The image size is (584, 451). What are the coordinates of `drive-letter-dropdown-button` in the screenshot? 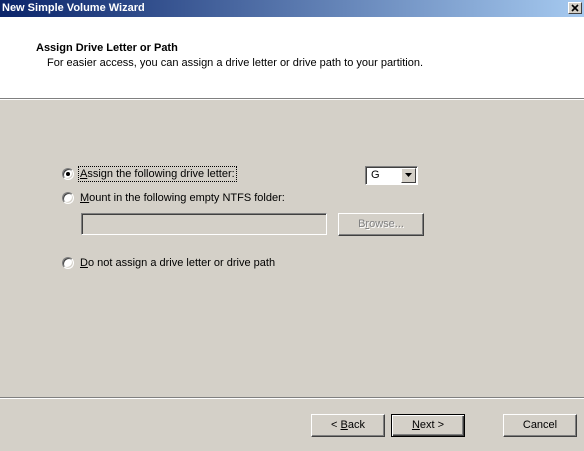 It's located at (408, 175).